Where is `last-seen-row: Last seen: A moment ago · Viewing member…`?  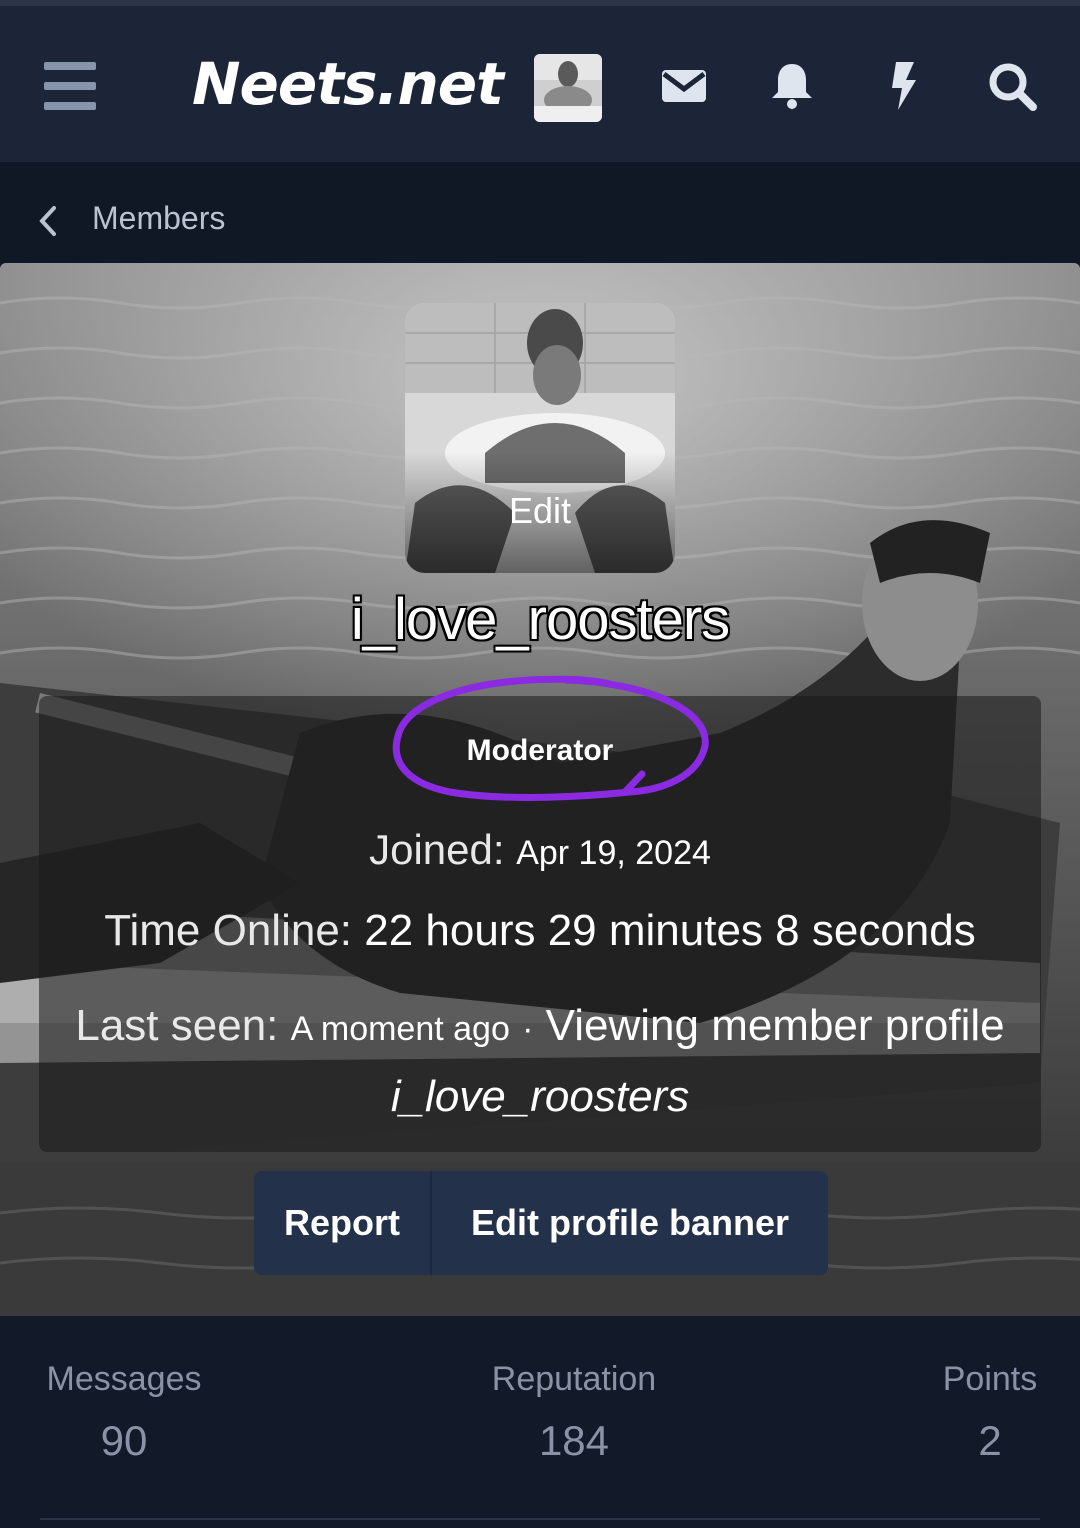 last-seen-row: Last seen: A moment ago · Viewing member… is located at coordinates (540, 1061).